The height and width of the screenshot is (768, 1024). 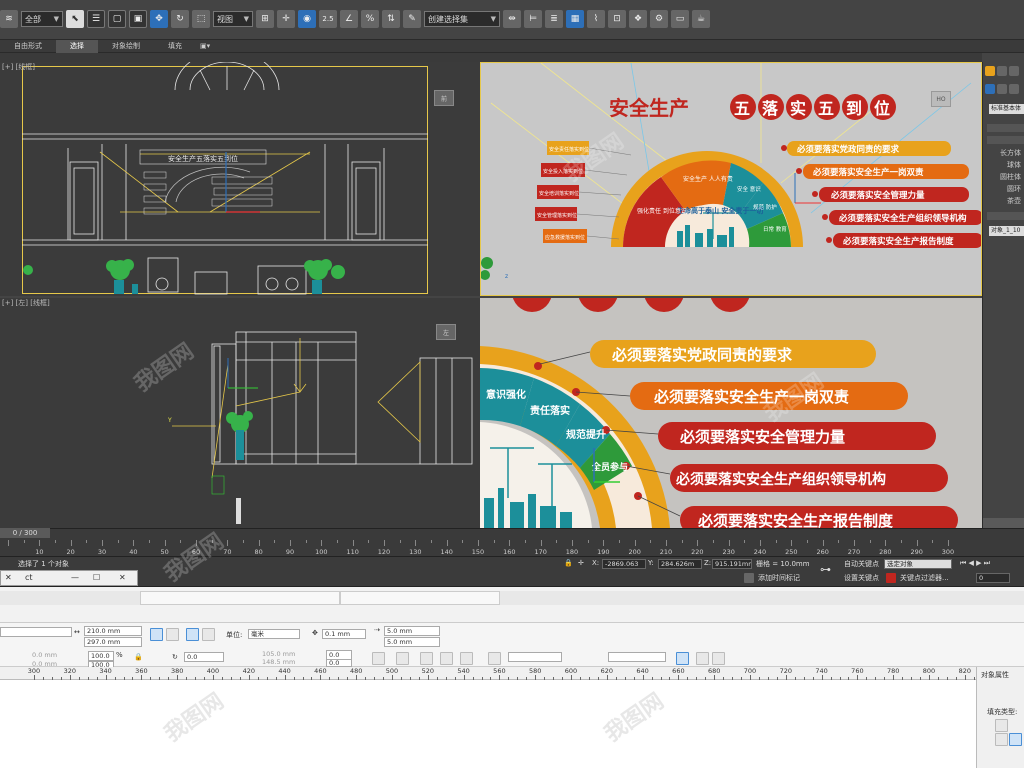 I want to click on window-crossing-icon: ▣, so click(x=138, y=19).